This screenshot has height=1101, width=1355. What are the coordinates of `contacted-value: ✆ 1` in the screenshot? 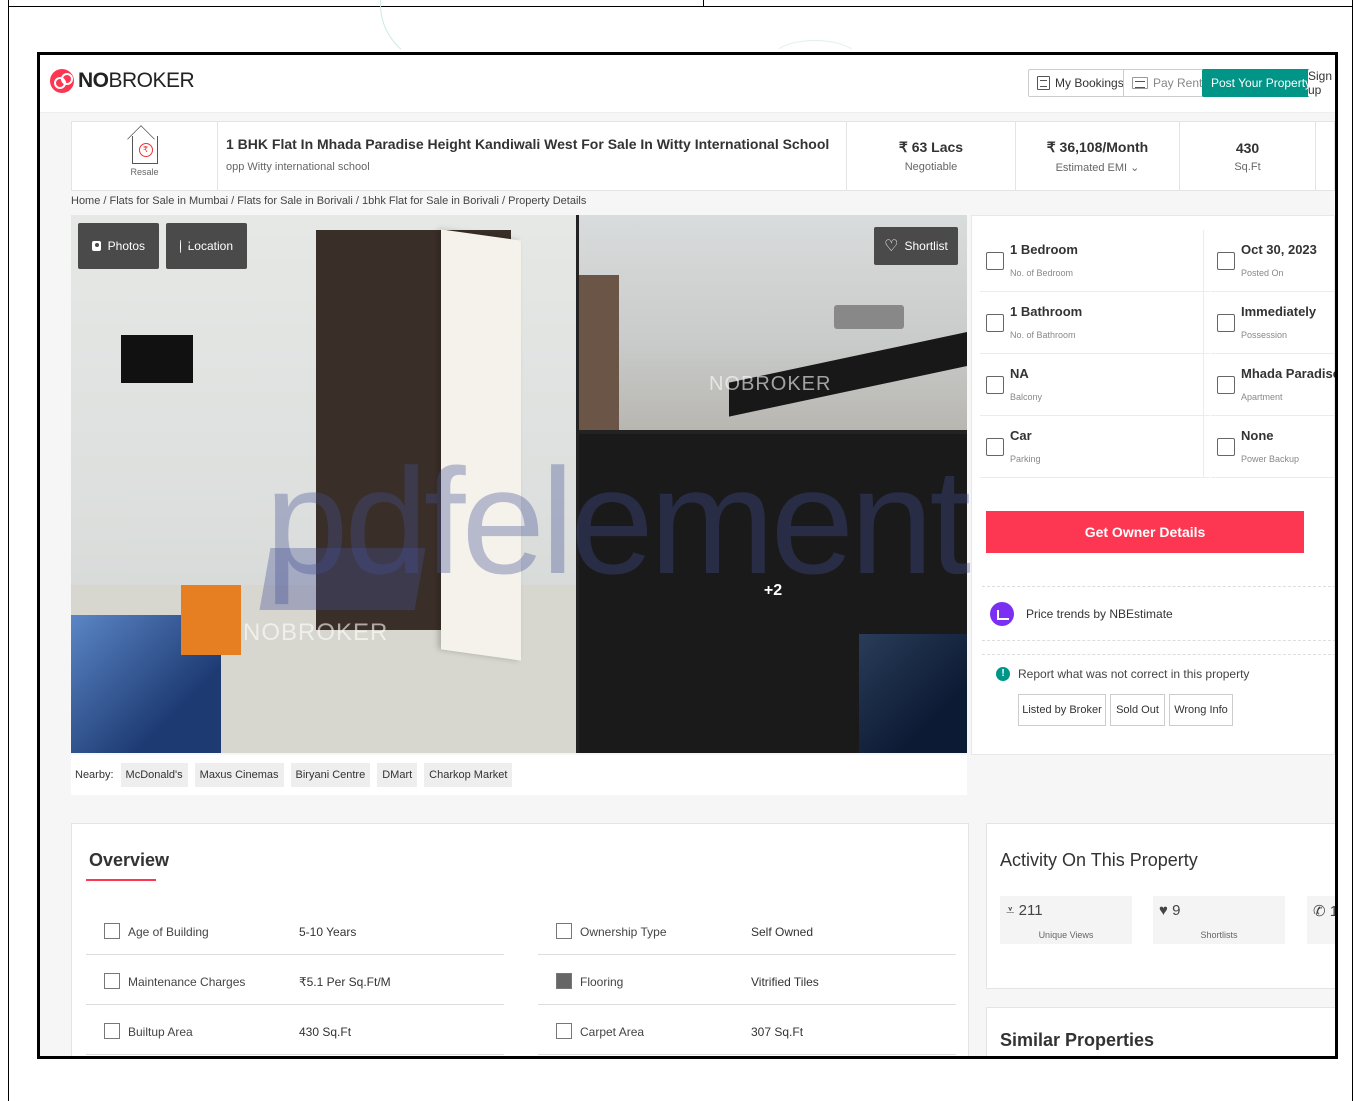 It's located at (1324, 911).